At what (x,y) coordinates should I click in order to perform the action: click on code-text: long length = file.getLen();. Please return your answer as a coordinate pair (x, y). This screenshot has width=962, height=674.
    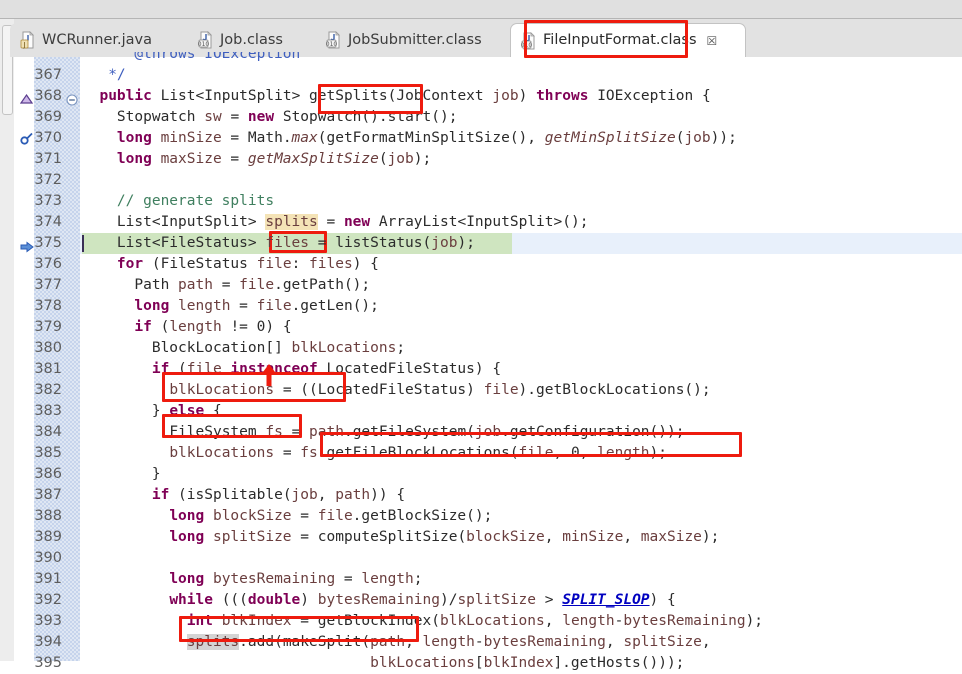
    Looking at the image, I should click on (256, 306).